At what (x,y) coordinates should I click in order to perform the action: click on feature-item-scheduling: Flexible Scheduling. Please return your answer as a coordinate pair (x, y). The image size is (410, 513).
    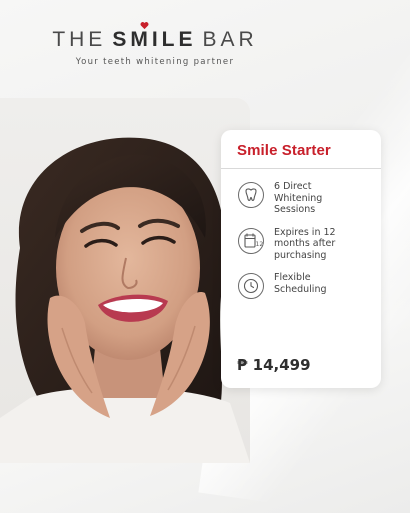
    Looking at the image, I should click on (302, 286).